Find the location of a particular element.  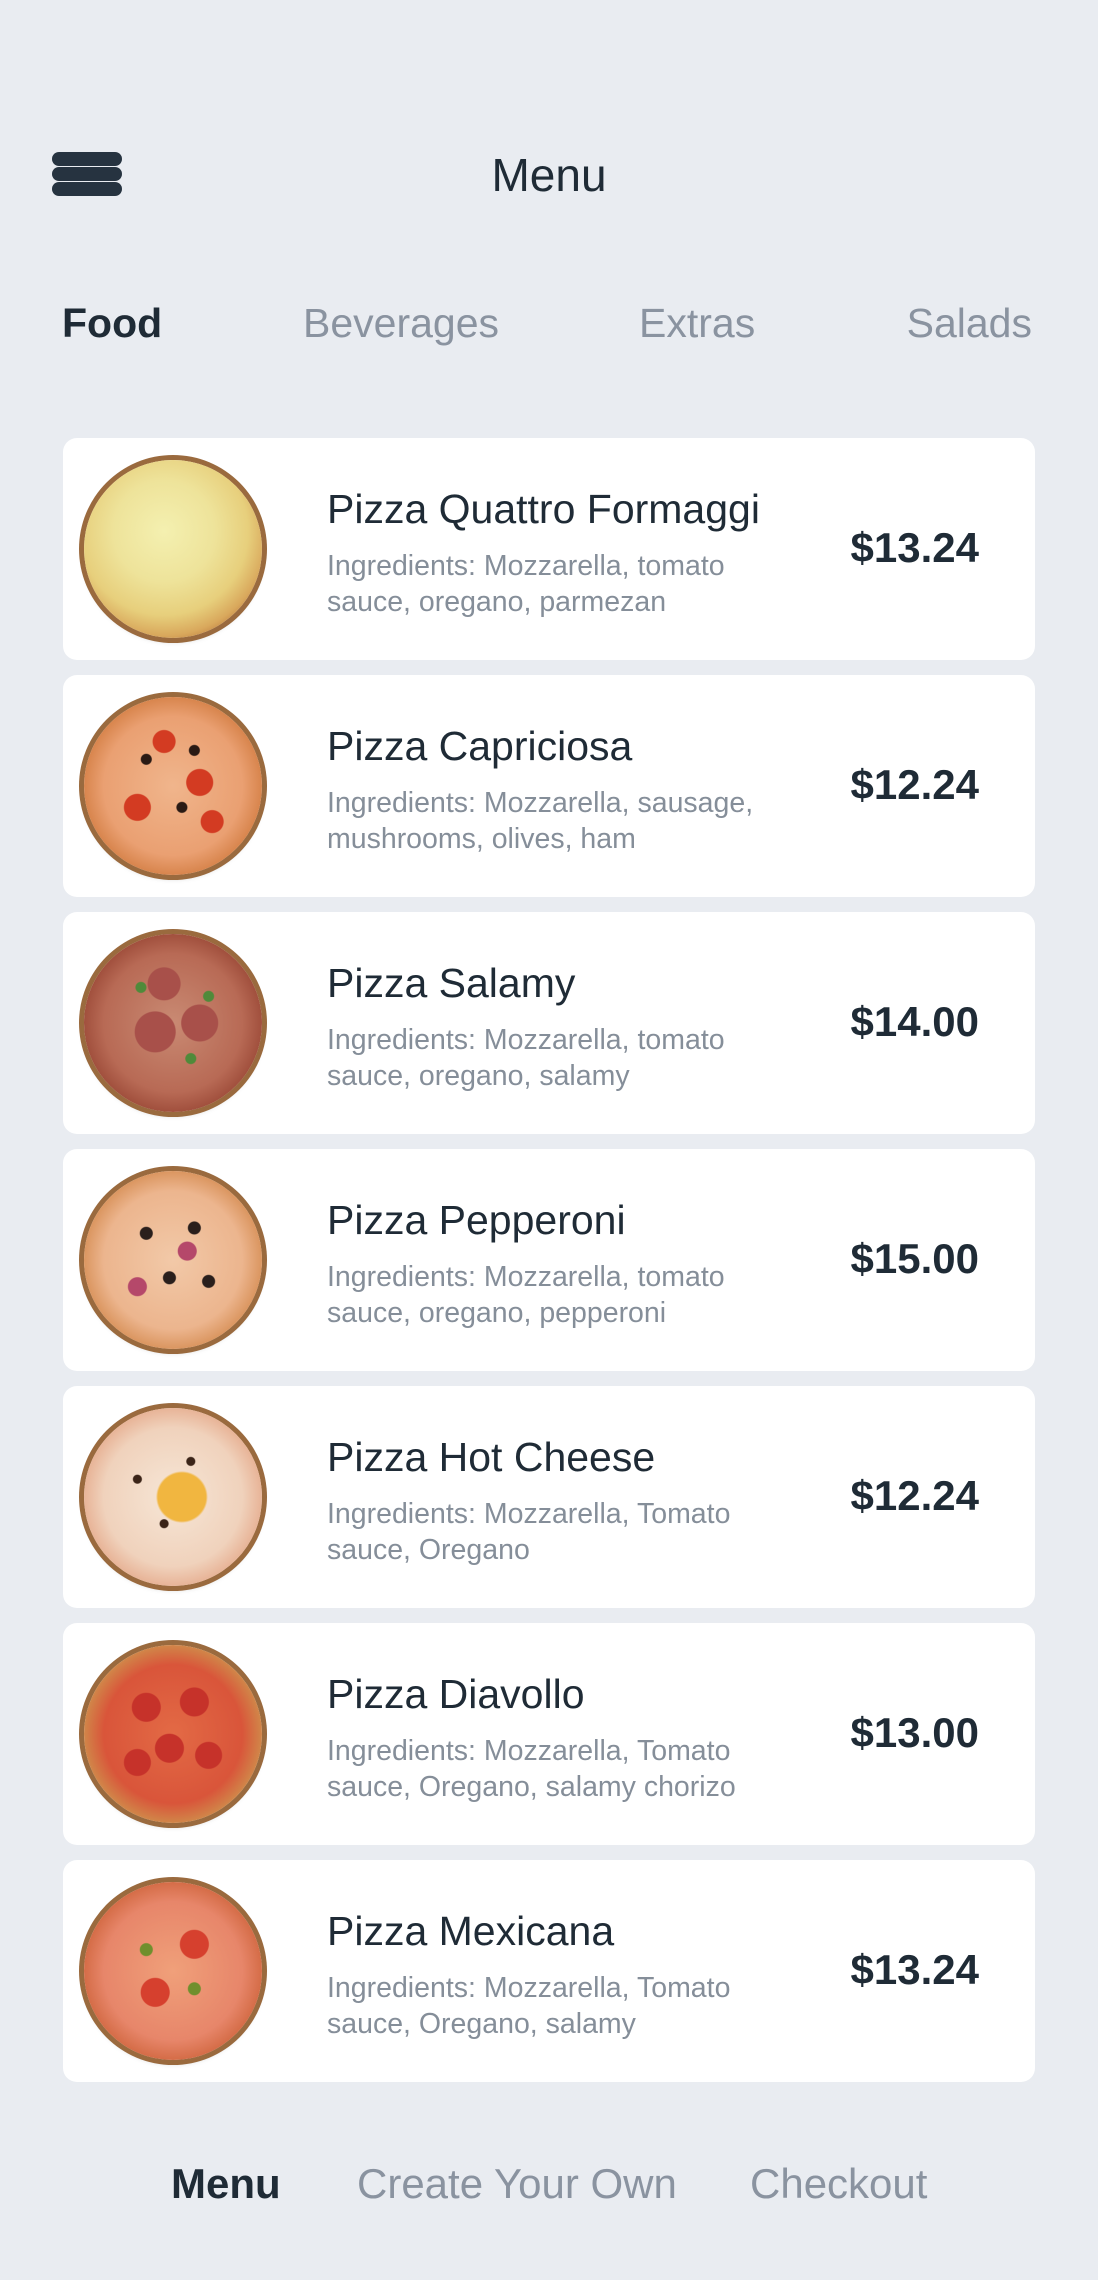

tab-extras: Extras is located at coordinates (697, 323).